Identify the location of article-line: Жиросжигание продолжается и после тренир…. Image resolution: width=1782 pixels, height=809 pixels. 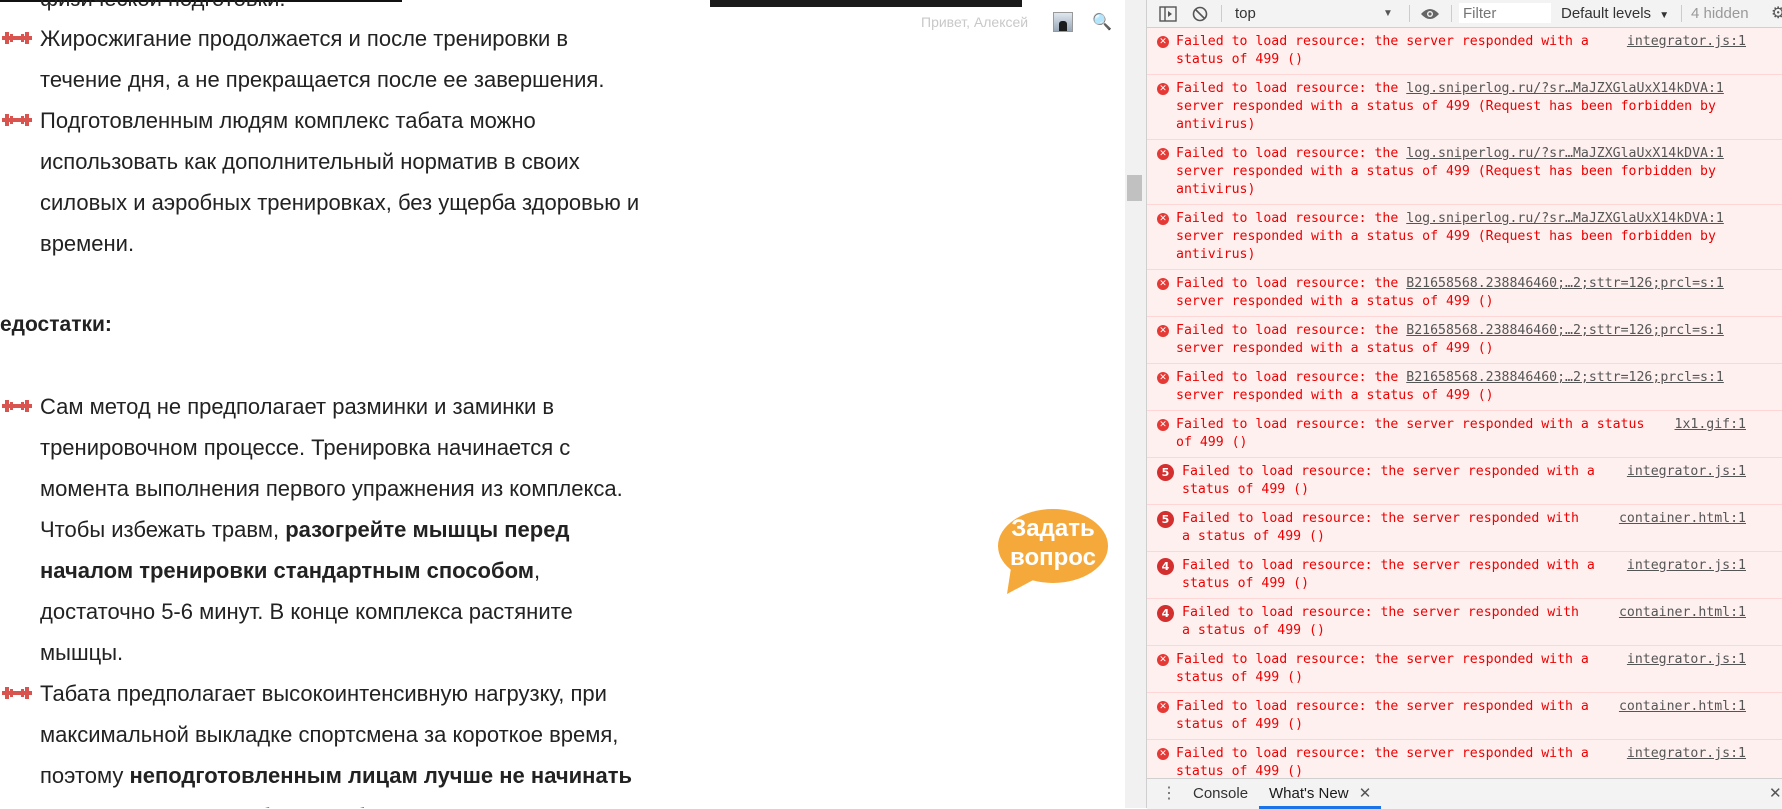
(304, 38).